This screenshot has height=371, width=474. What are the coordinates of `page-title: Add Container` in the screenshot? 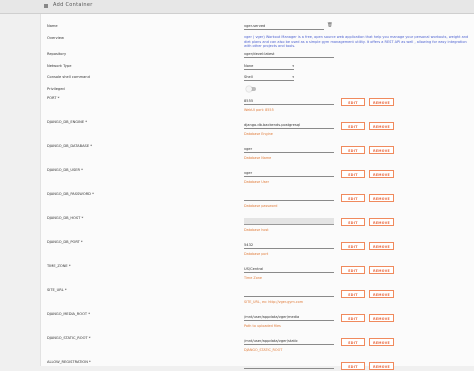 It's located at (73, 5).